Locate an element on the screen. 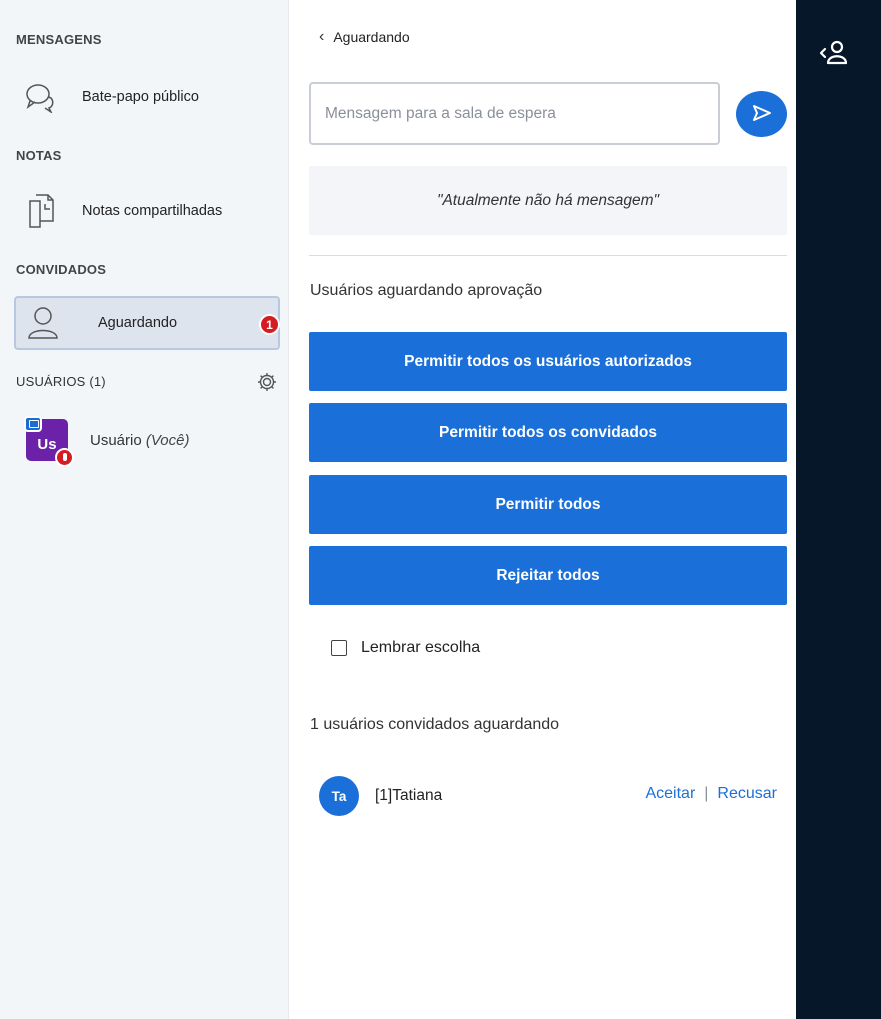 This screenshot has width=881, height=1019. public-chat-label: Bate-papo público is located at coordinates (140, 97).